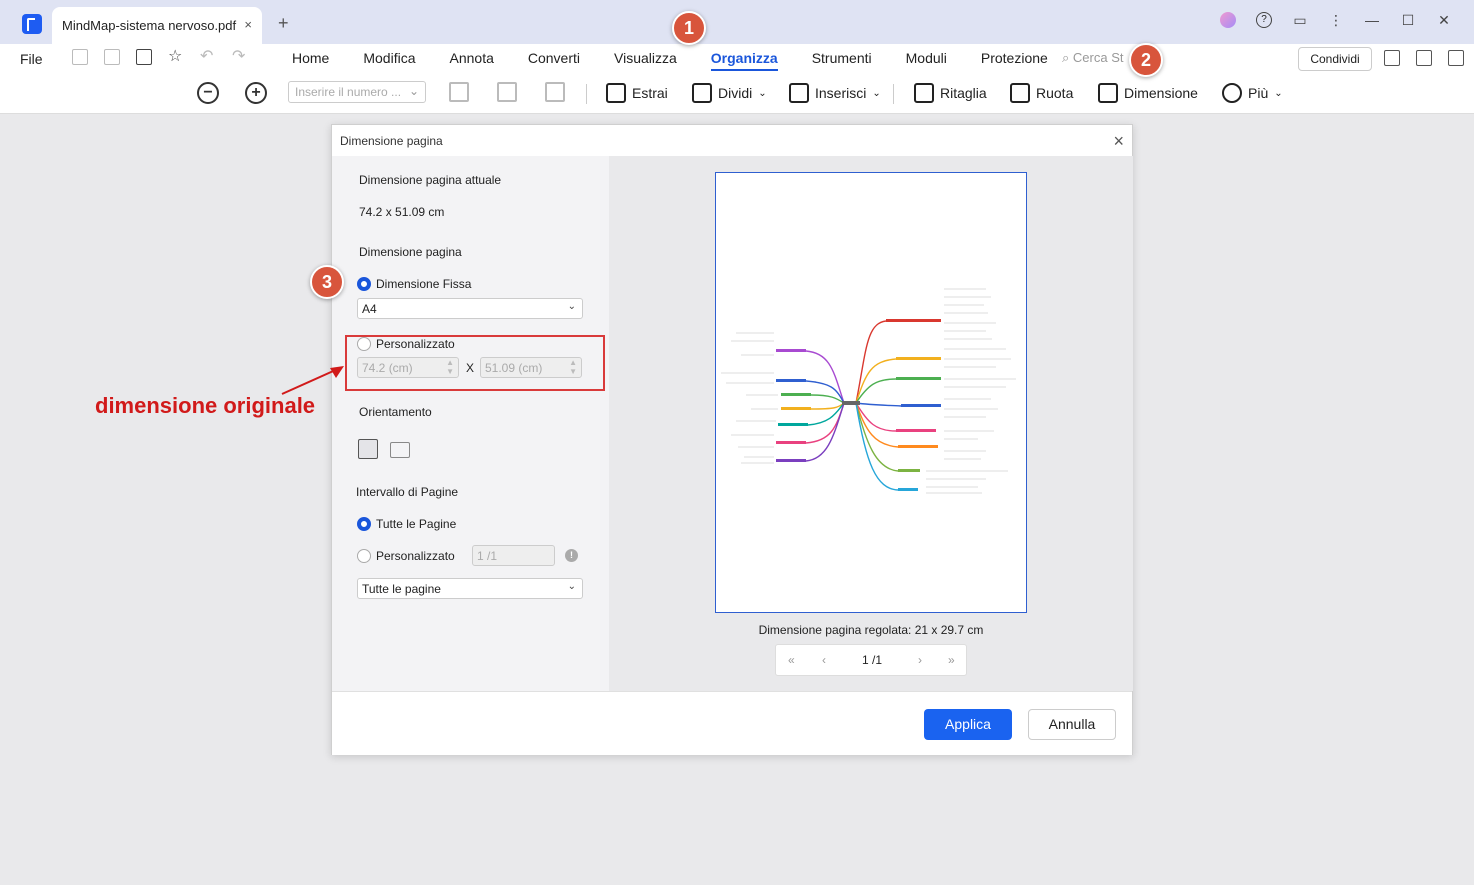 The height and width of the screenshot is (885, 1474). I want to click on help-icon: ?, so click(1264, 20).